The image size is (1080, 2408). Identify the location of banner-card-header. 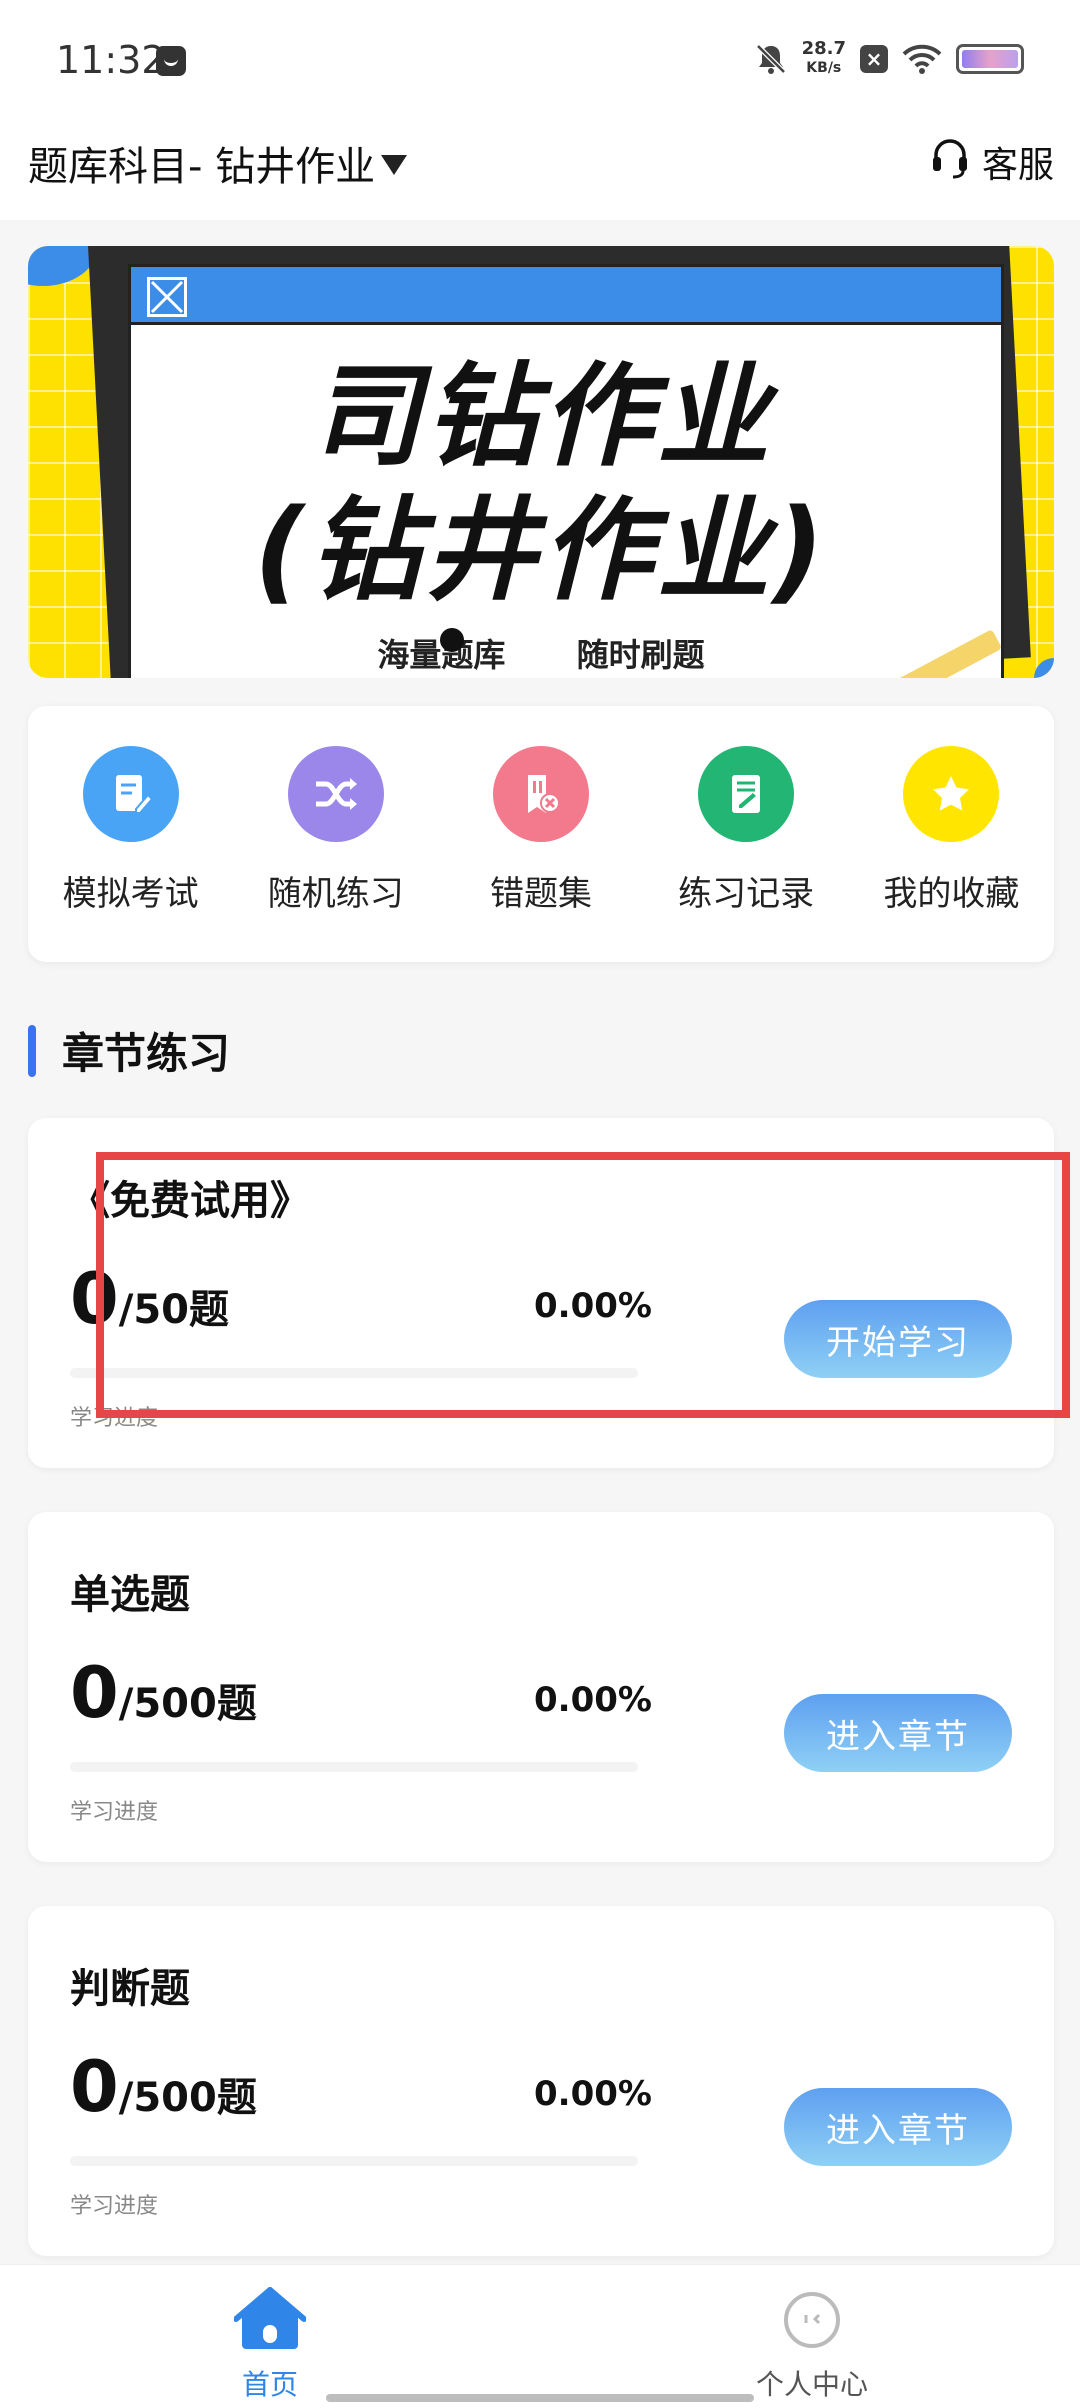
(566, 296).